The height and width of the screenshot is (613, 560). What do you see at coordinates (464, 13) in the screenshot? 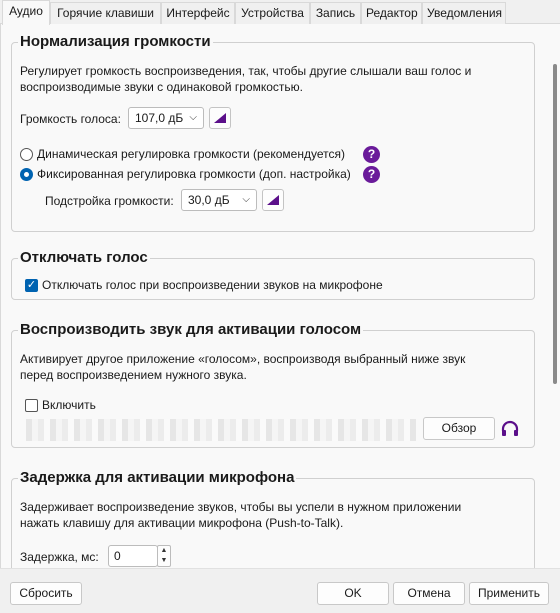
I see `tab-notifications: Уведомления` at bounding box center [464, 13].